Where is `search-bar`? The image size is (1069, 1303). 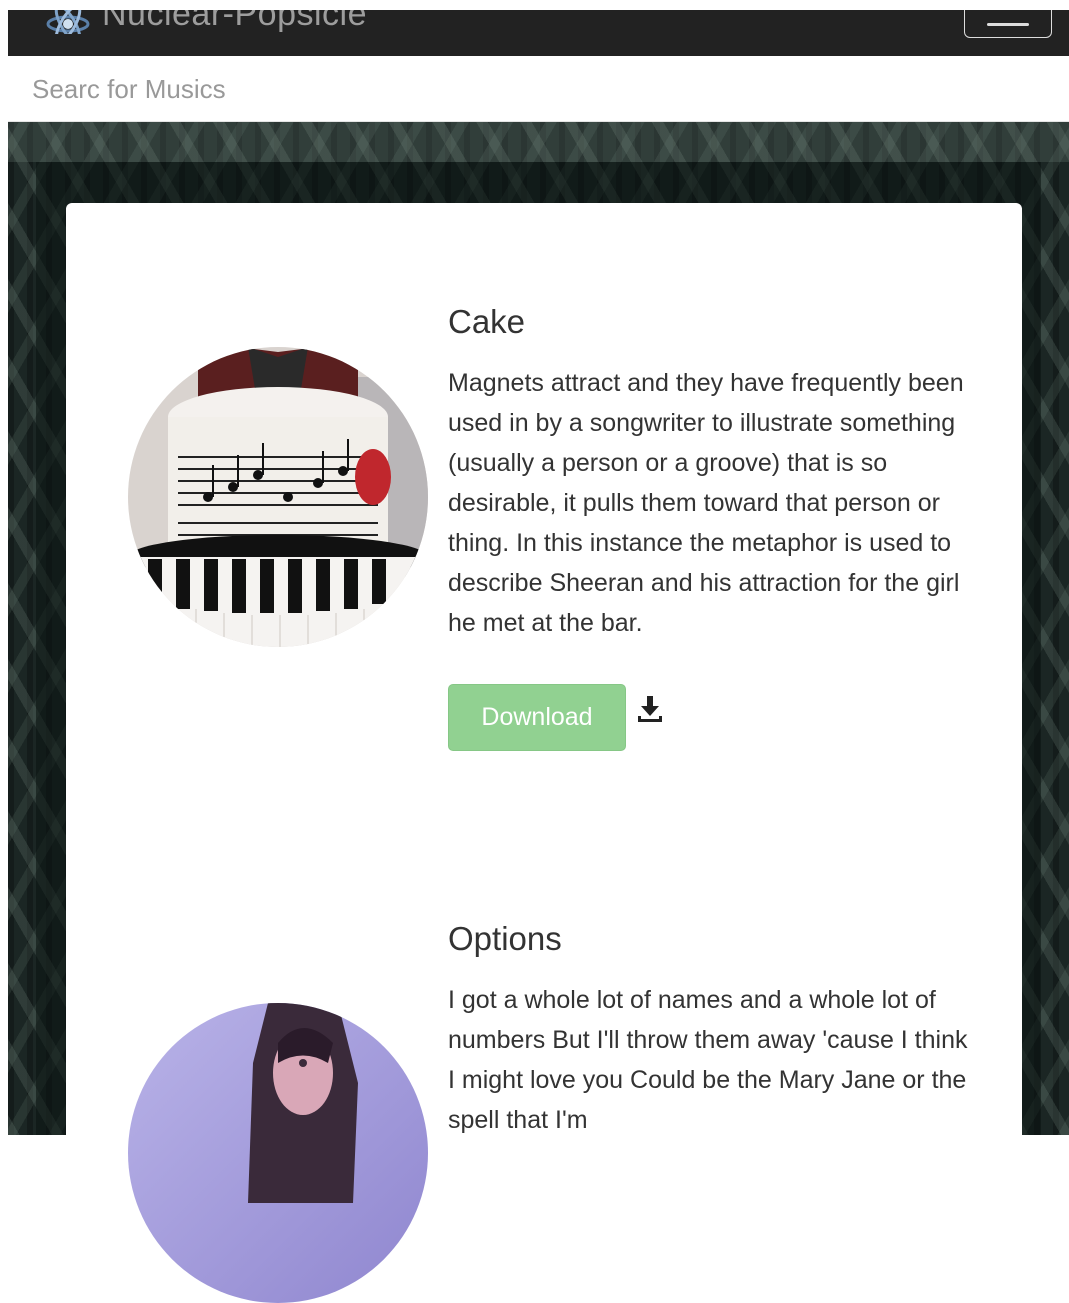
search-bar is located at coordinates (538, 89).